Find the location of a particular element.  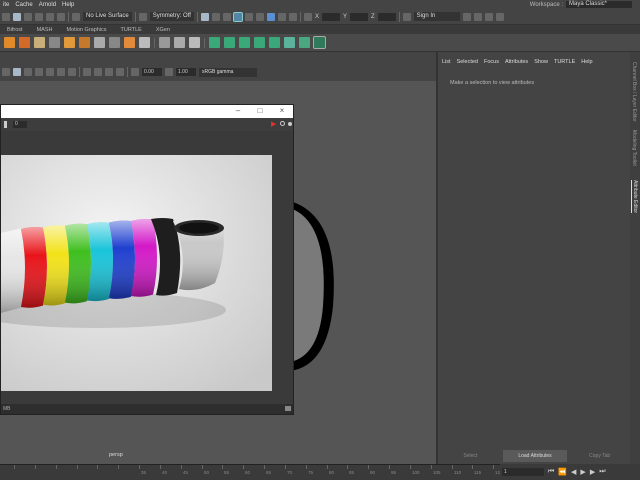

render-icon: ▶ is located at coordinates (273, 124).